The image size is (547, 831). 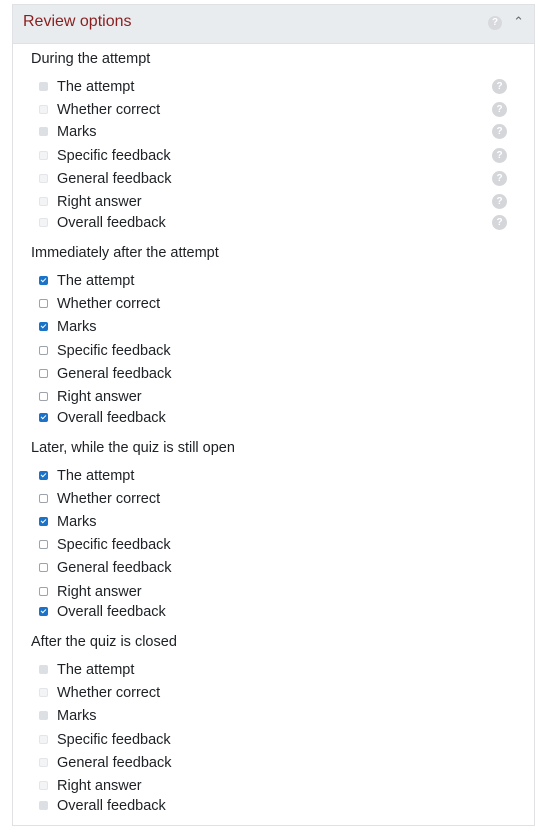 What do you see at coordinates (518, 22) in the screenshot?
I see `chevron-up-icon: ⌃` at bounding box center [518, 22].